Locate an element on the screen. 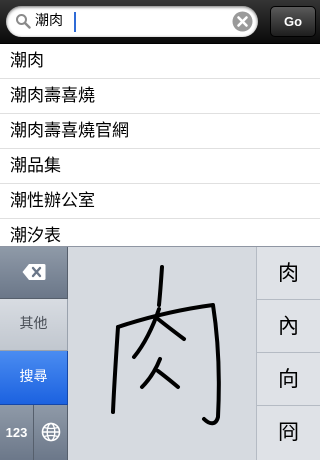  globe-icon is located at coordinates (51, 432).